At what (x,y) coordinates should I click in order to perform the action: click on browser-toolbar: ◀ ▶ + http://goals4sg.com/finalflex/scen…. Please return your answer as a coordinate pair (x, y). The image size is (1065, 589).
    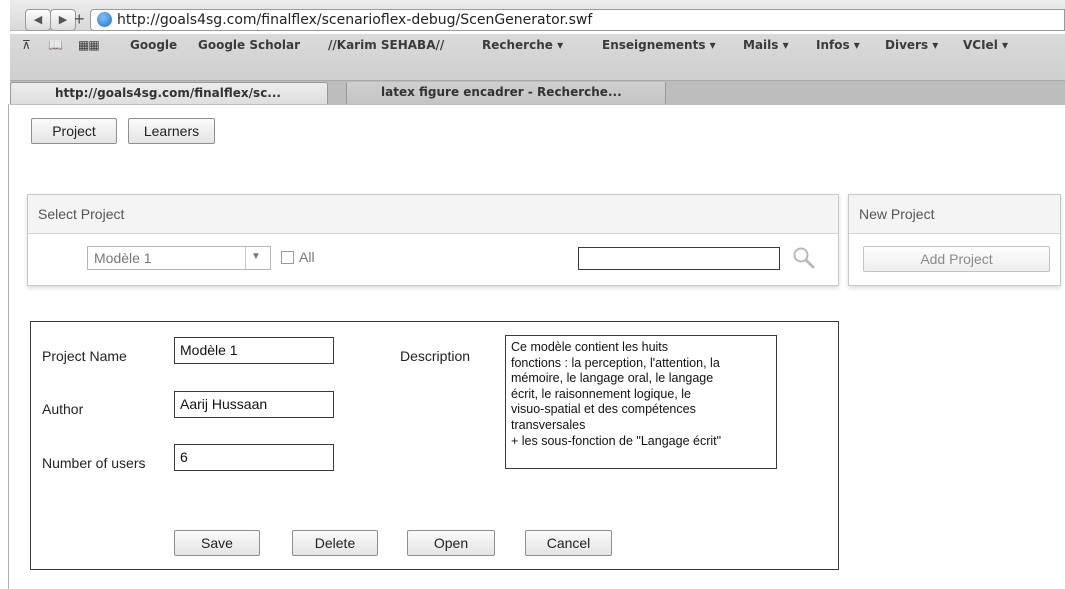
    Looking at the image, I should click on (537, 15).